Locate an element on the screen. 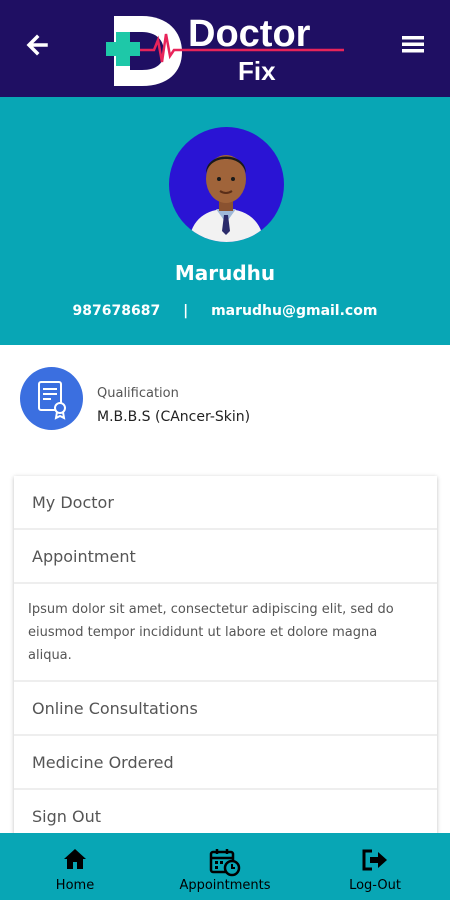 The image size is (450, 900). nav-logout-label: Log-Out is located at coordinates (375, 885).